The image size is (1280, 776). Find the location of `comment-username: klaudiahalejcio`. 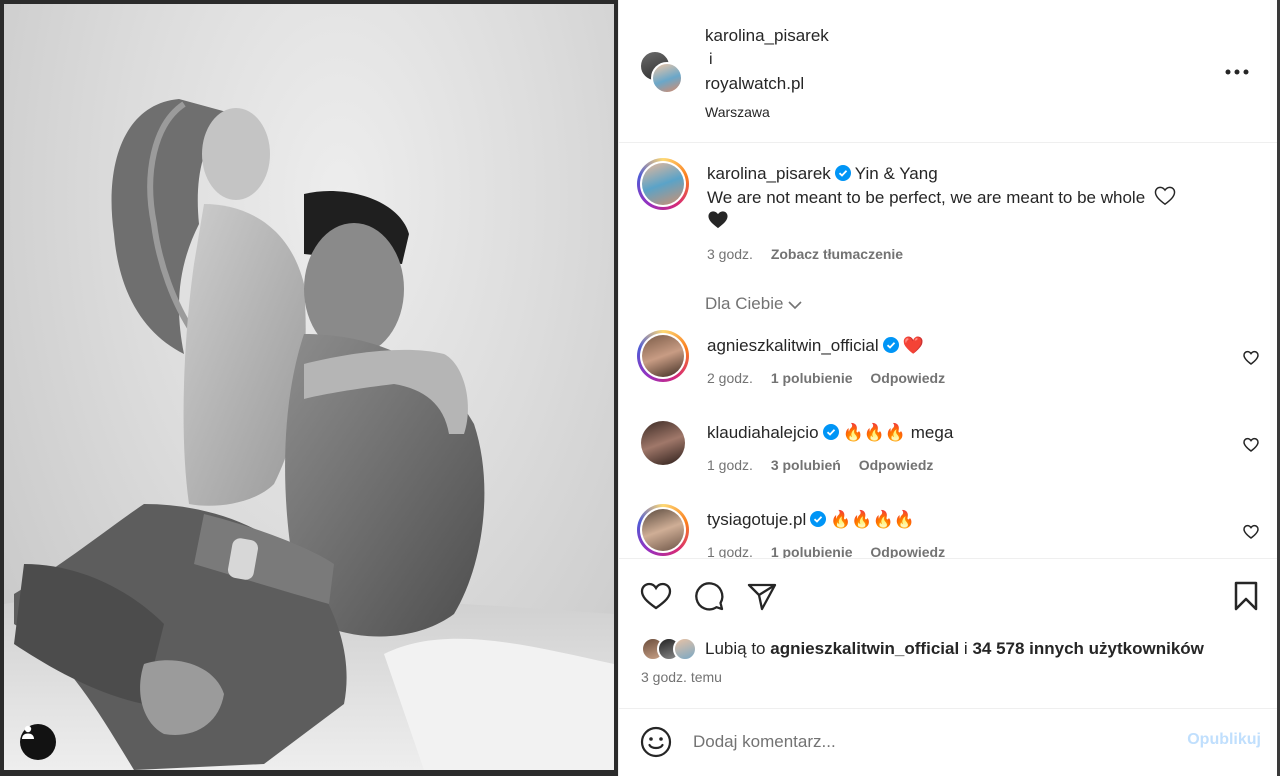

comment-username: klaudiahalejcio is located at coordinates (763, 432).